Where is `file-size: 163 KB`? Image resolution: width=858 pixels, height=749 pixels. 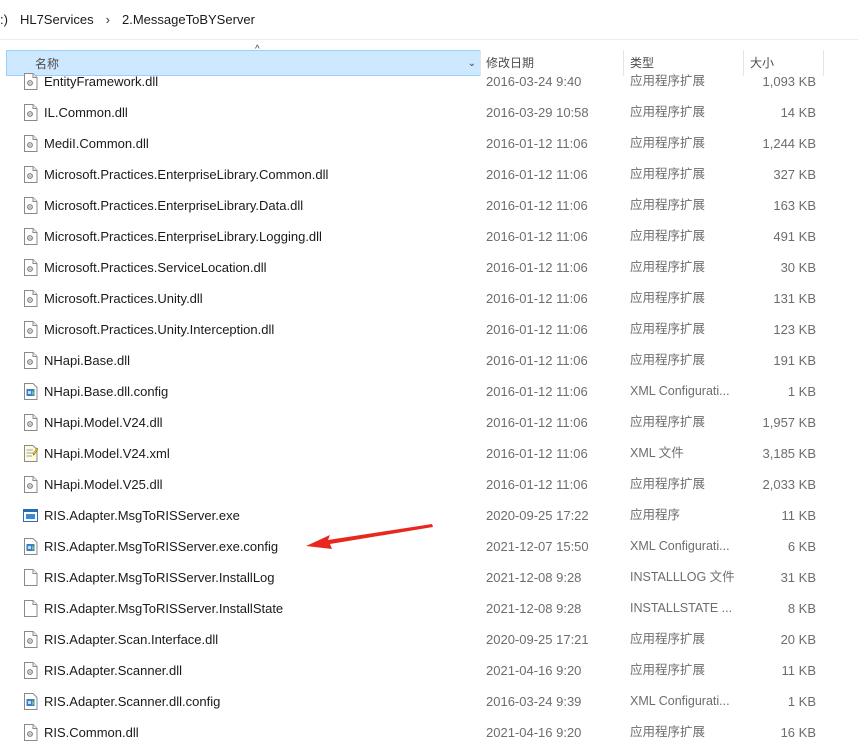 file-size: 163 KB is located at coordinates (794, 205).